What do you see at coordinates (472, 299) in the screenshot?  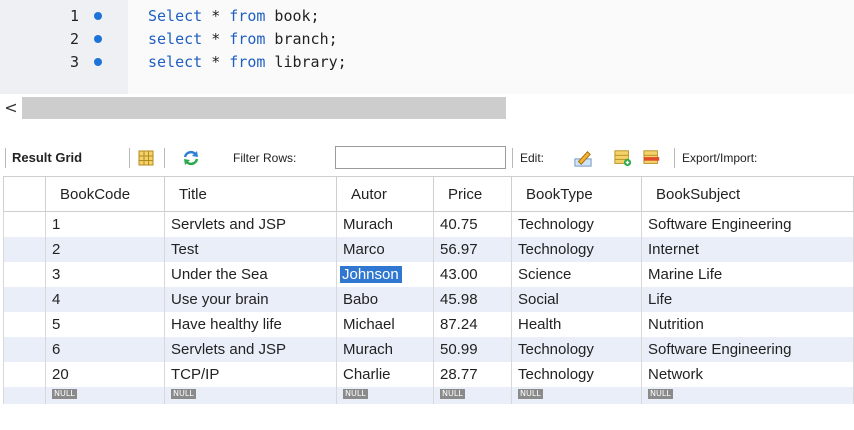 I see `cell-price: 45.98` at bounding box center [472, 299].